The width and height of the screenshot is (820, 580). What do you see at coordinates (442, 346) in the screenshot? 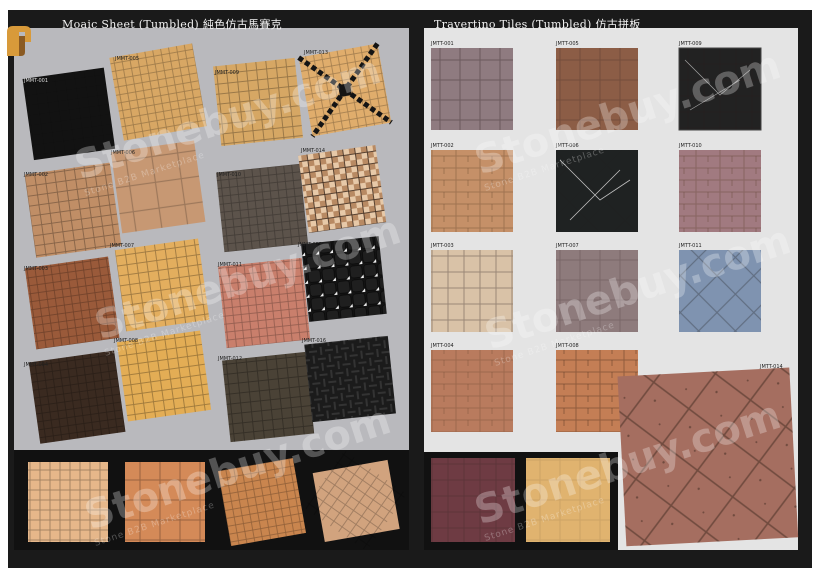
I see `code-jmtt-004: JMTT-004` at bounding box center [442, 346].